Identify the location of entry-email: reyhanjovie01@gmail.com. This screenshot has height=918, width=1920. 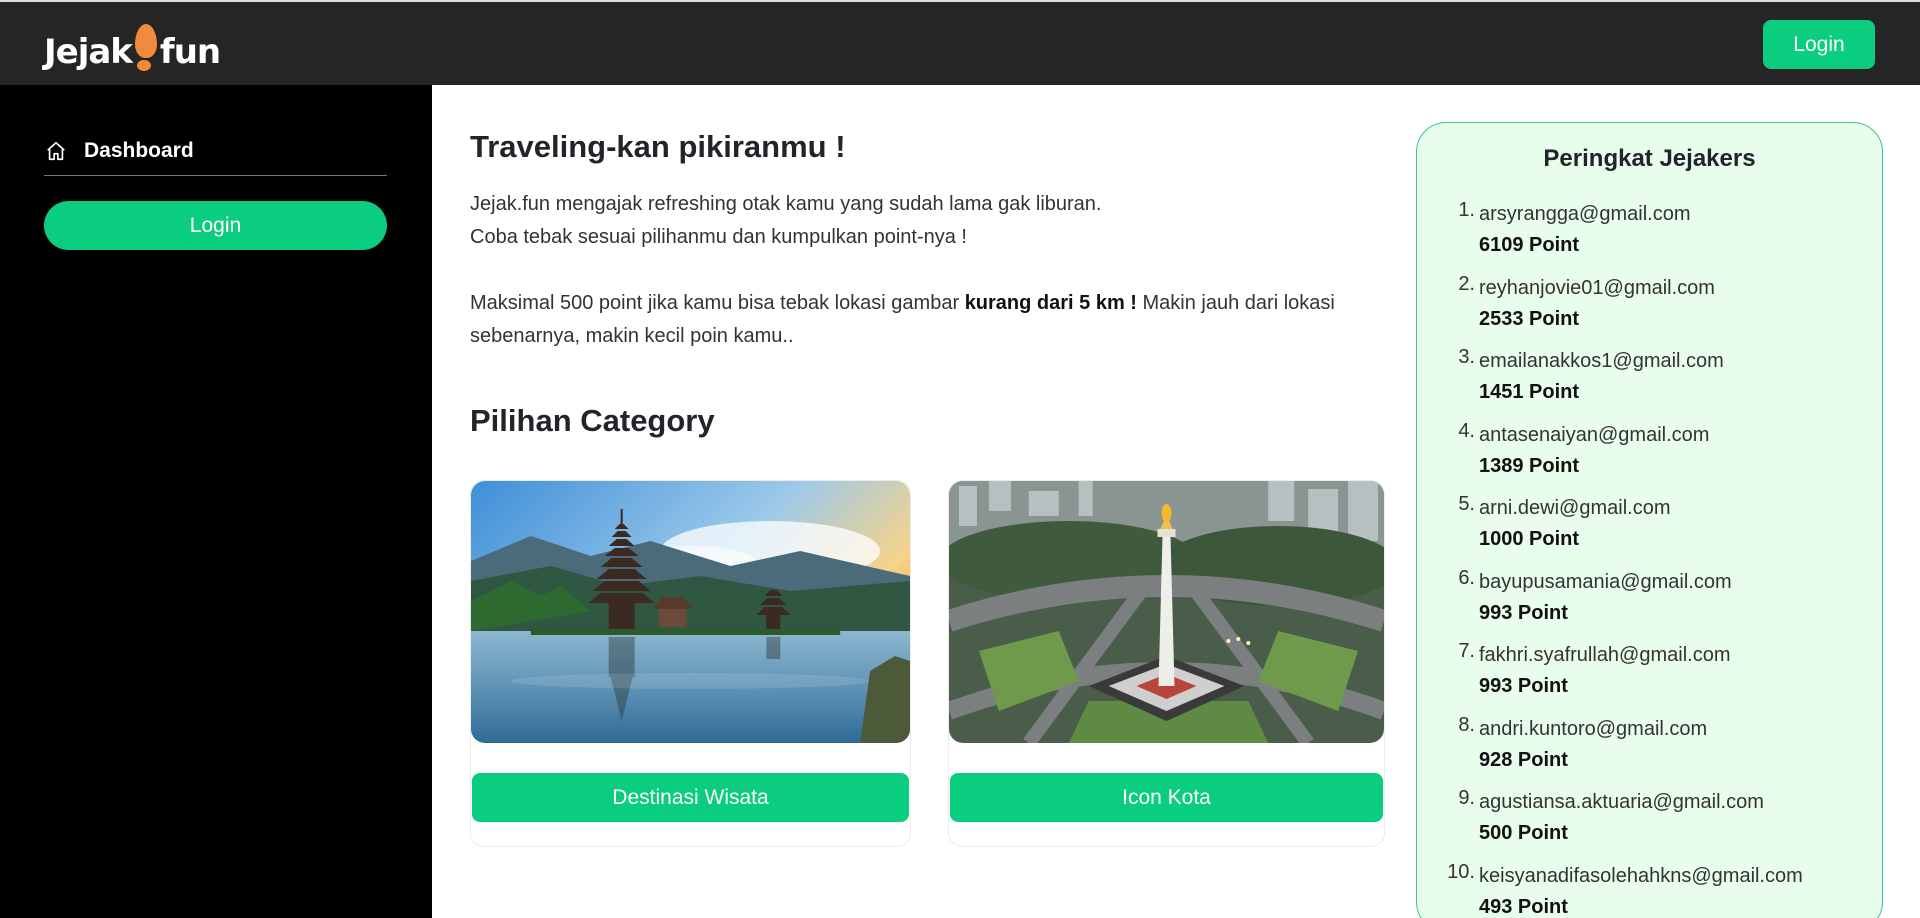
(1597, 287).